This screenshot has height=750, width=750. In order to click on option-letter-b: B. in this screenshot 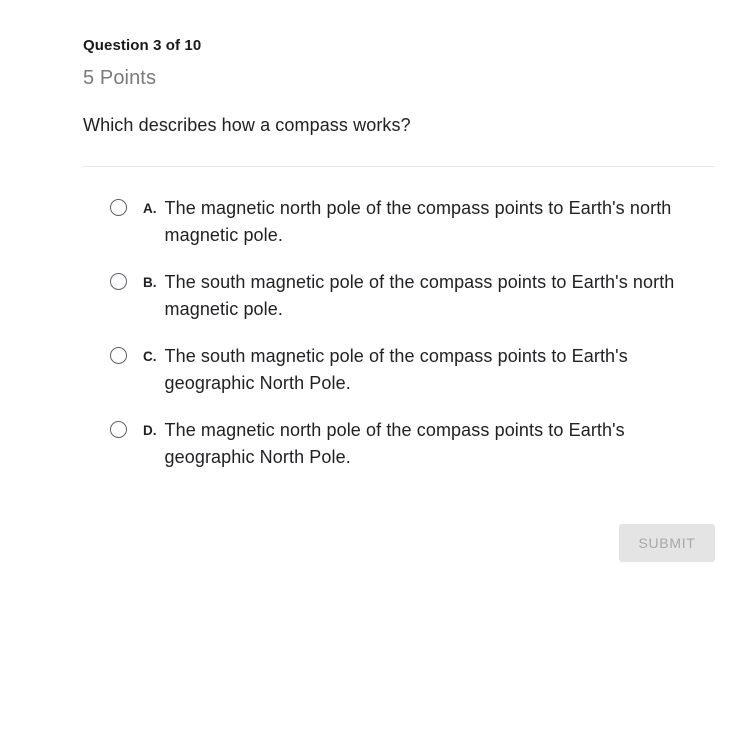, I will do `click(150, 282)`.